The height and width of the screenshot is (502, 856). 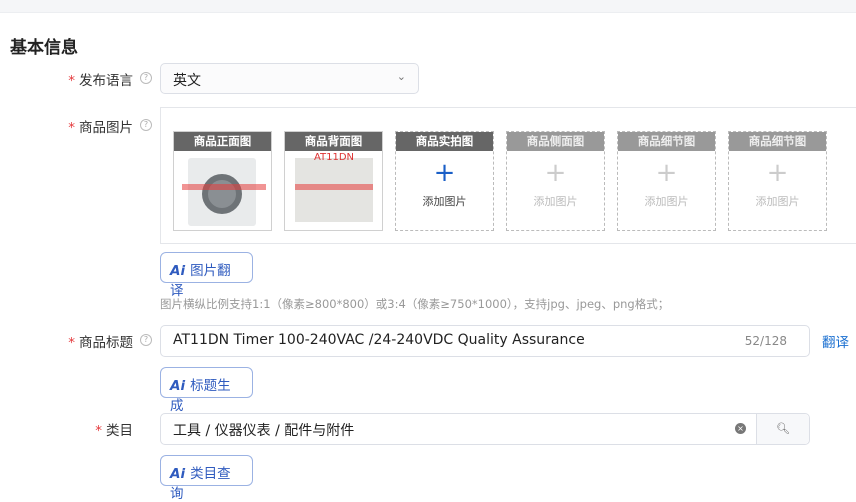 What do you see at coordinates (206, 478) in the screenshot?
I see `category-query-button: Ai 类目查询` at bounding box center [206, 478].